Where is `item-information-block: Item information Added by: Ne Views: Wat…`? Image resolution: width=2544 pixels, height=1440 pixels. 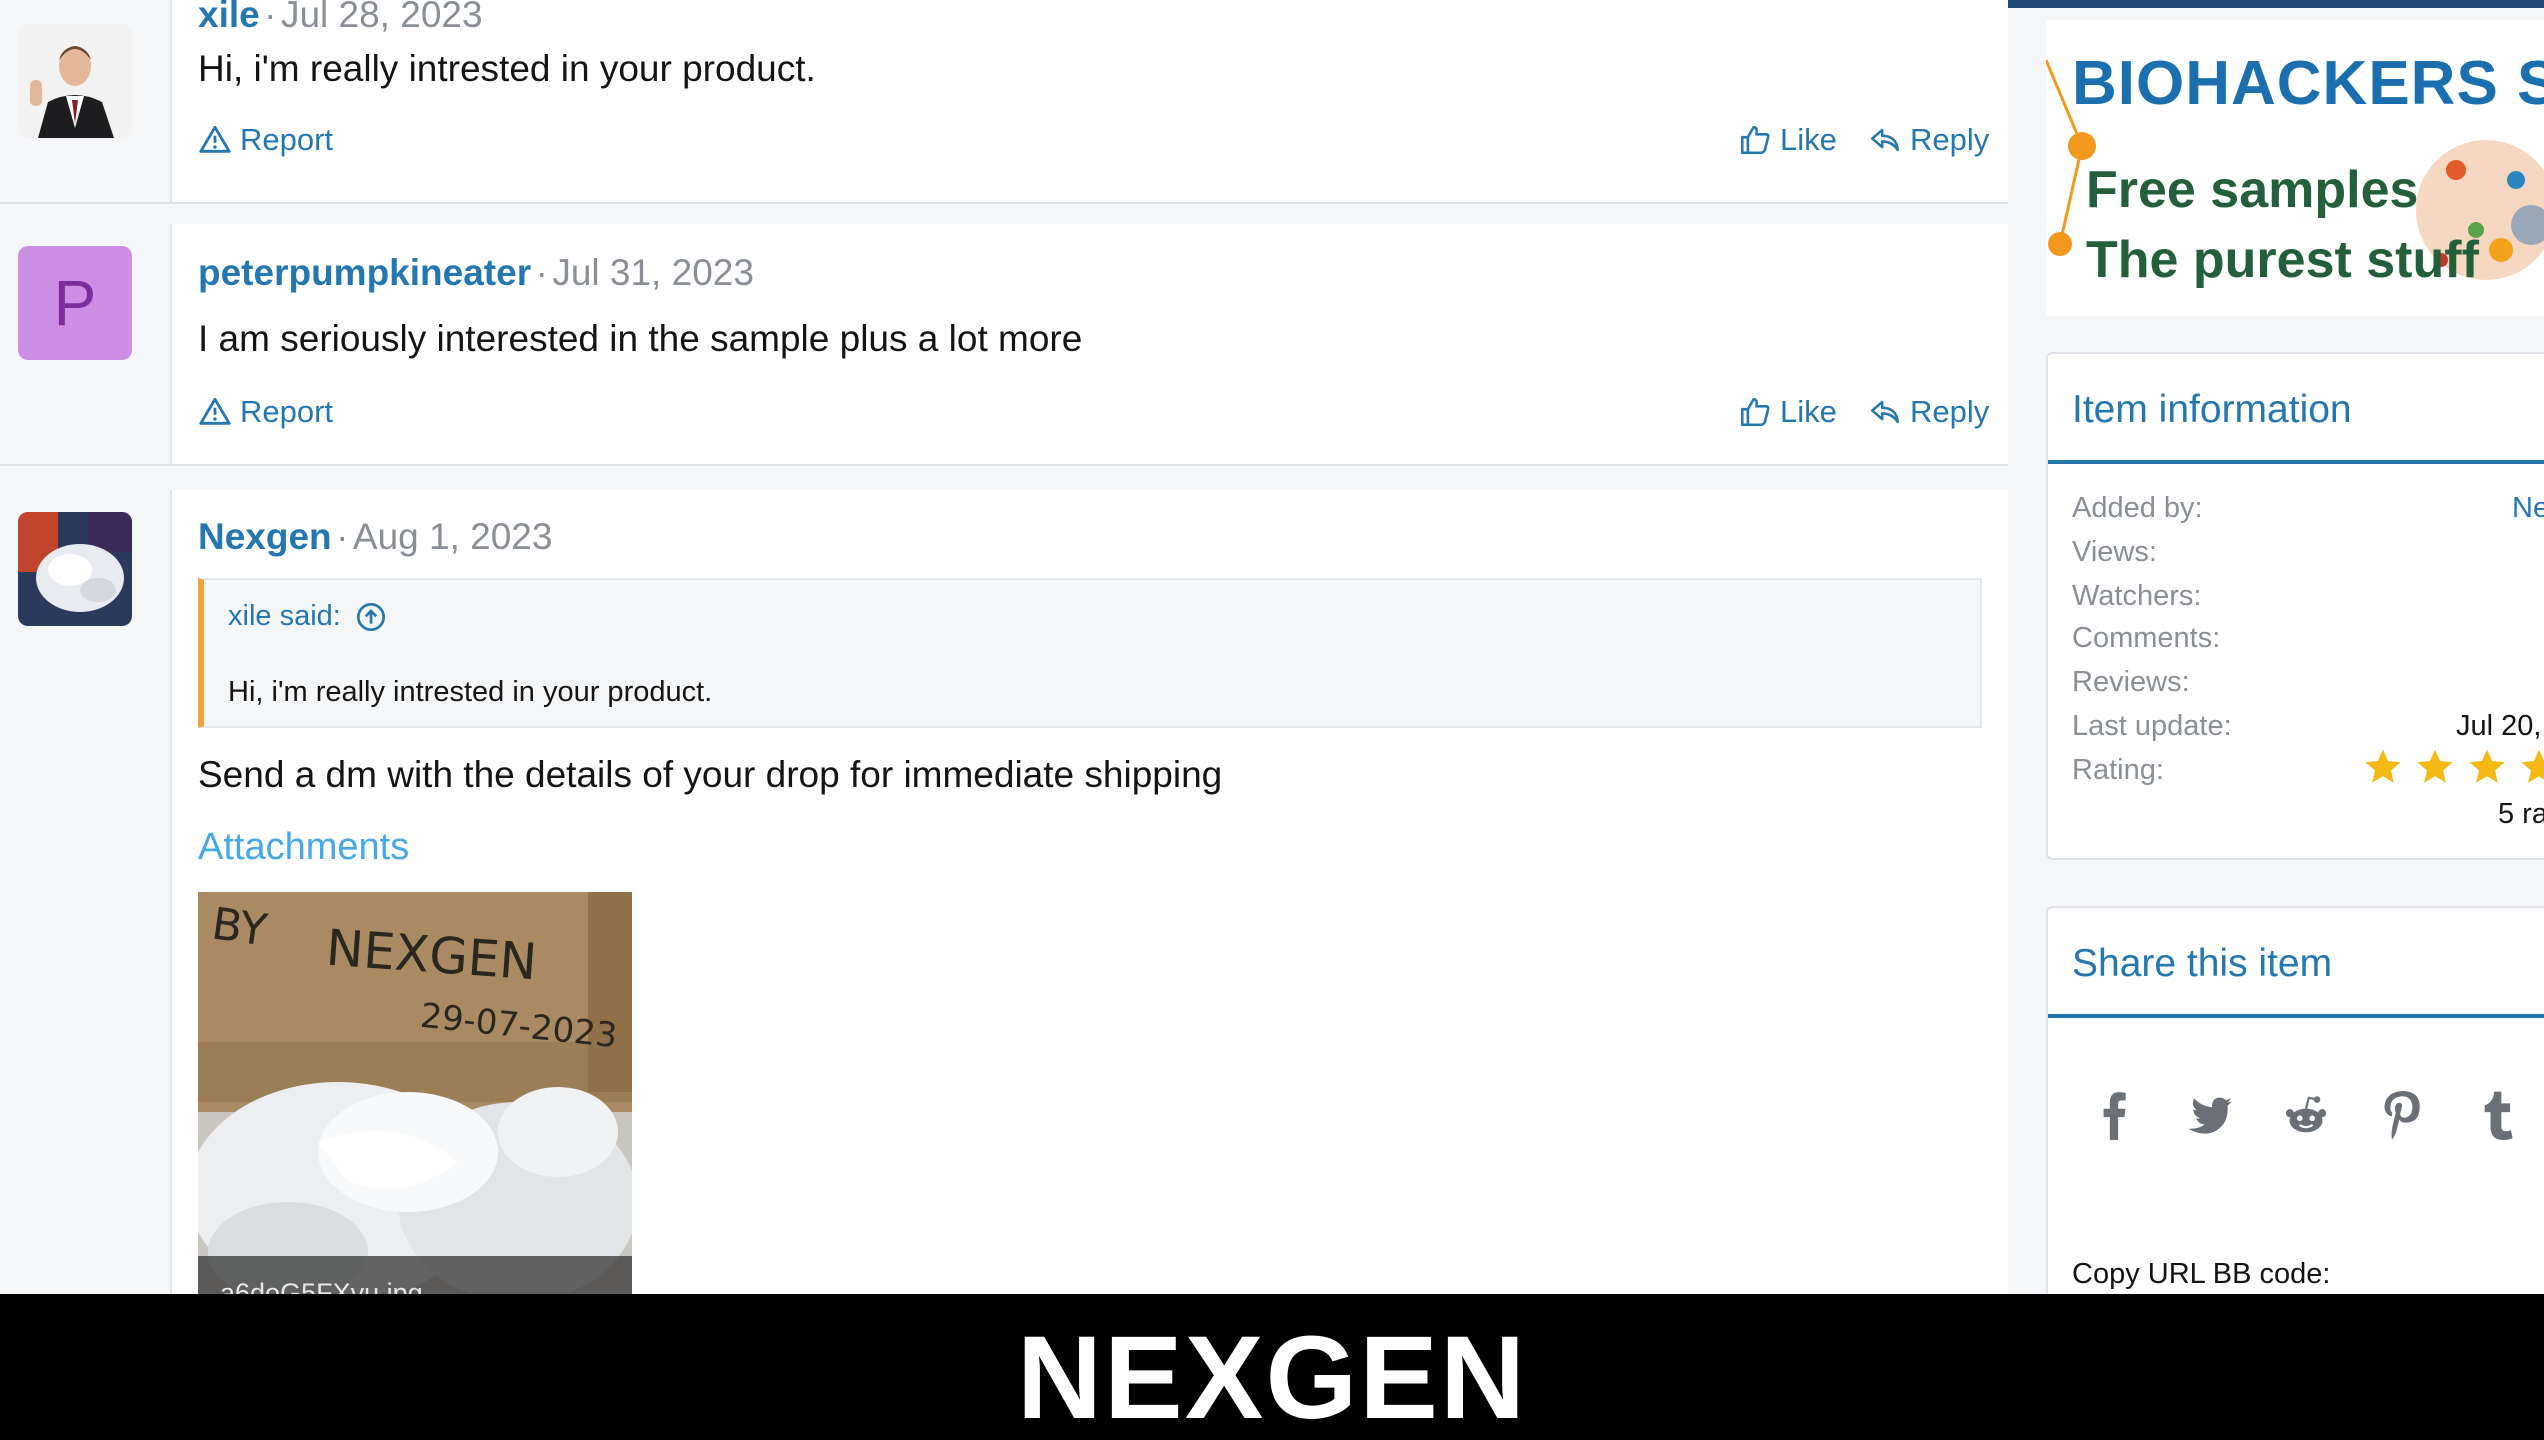
item-information-block: Item information Added by: Ne Views: Wat… is located at coordinates (2295, 606).